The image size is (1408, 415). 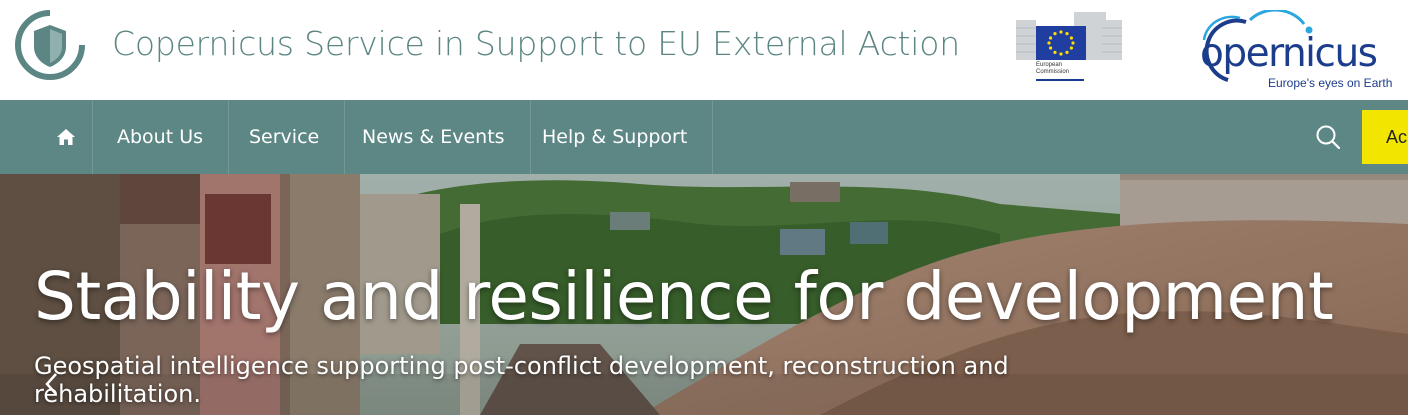 What do you see at coordinates (615, 137) in the screenshot?
I see `nav-item-help-support: Help & Support` at bounding box center [615, 137].